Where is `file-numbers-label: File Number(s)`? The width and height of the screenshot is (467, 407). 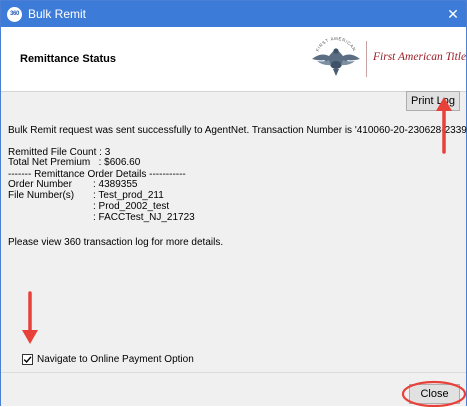
file-numbers-label: File Number(s) is located at coordinates (41, 195).